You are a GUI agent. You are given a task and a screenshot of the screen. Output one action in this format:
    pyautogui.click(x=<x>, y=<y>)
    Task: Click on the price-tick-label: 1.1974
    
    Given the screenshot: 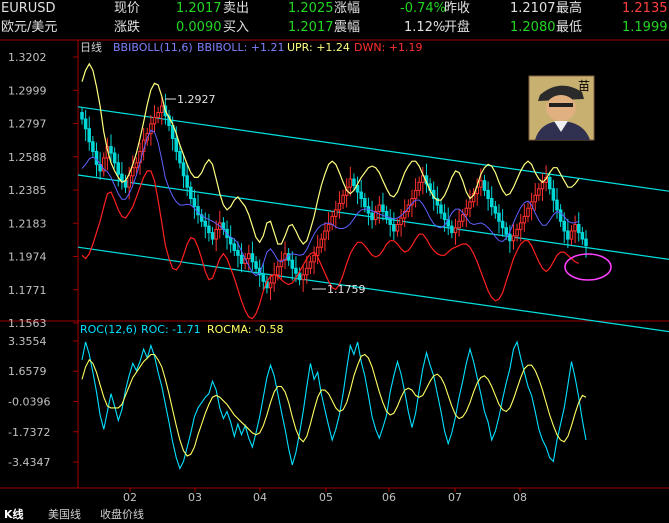 What is the action you would take?
    pyautogui.click(x=27, y=257)
    